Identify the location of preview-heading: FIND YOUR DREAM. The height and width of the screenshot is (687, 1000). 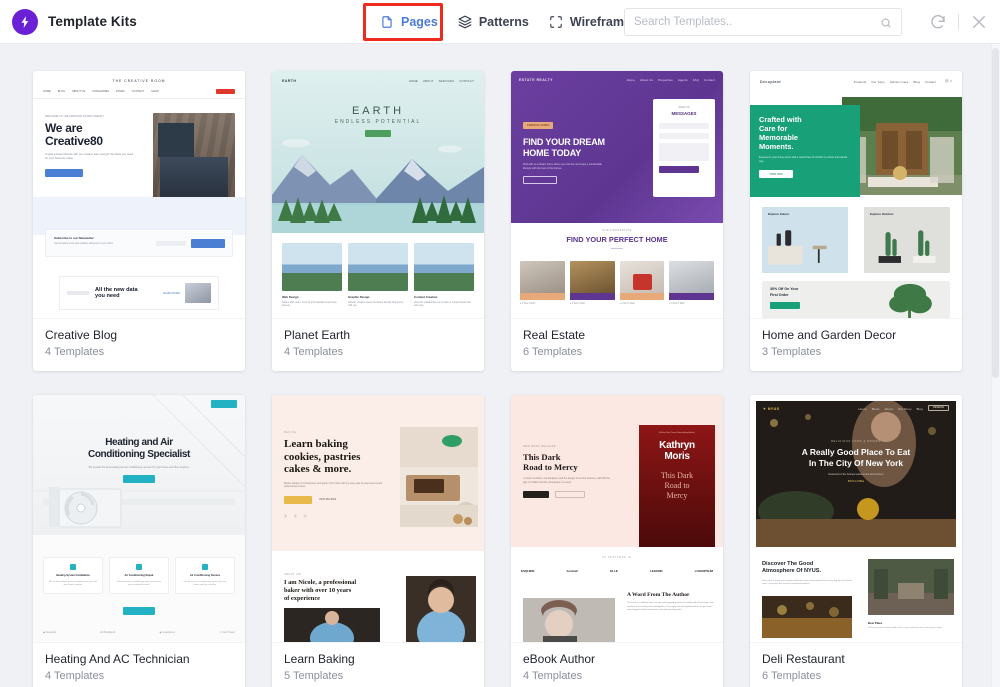
(564, 142).